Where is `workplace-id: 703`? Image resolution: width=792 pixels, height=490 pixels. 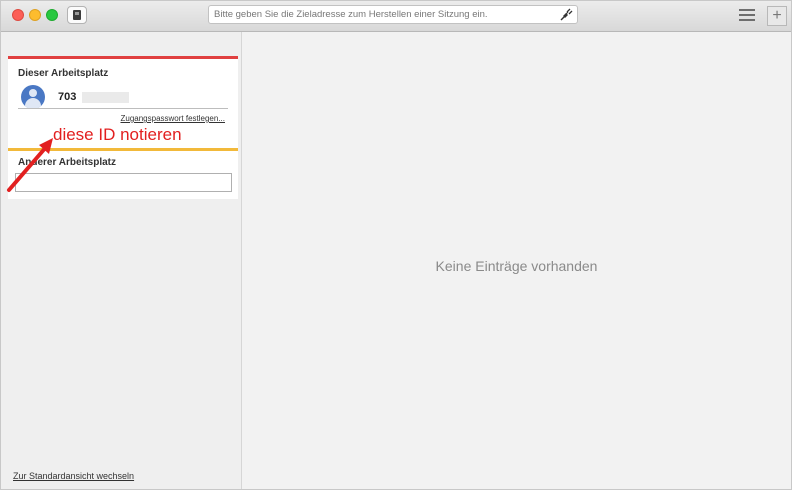 workplace-id: 703 is located at coordinates (67, 97).